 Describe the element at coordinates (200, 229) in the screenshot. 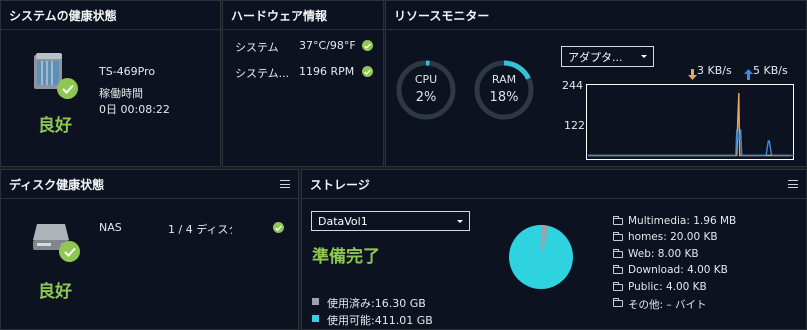

I see `disk-count: 1 / 4 ディスク` at that location.